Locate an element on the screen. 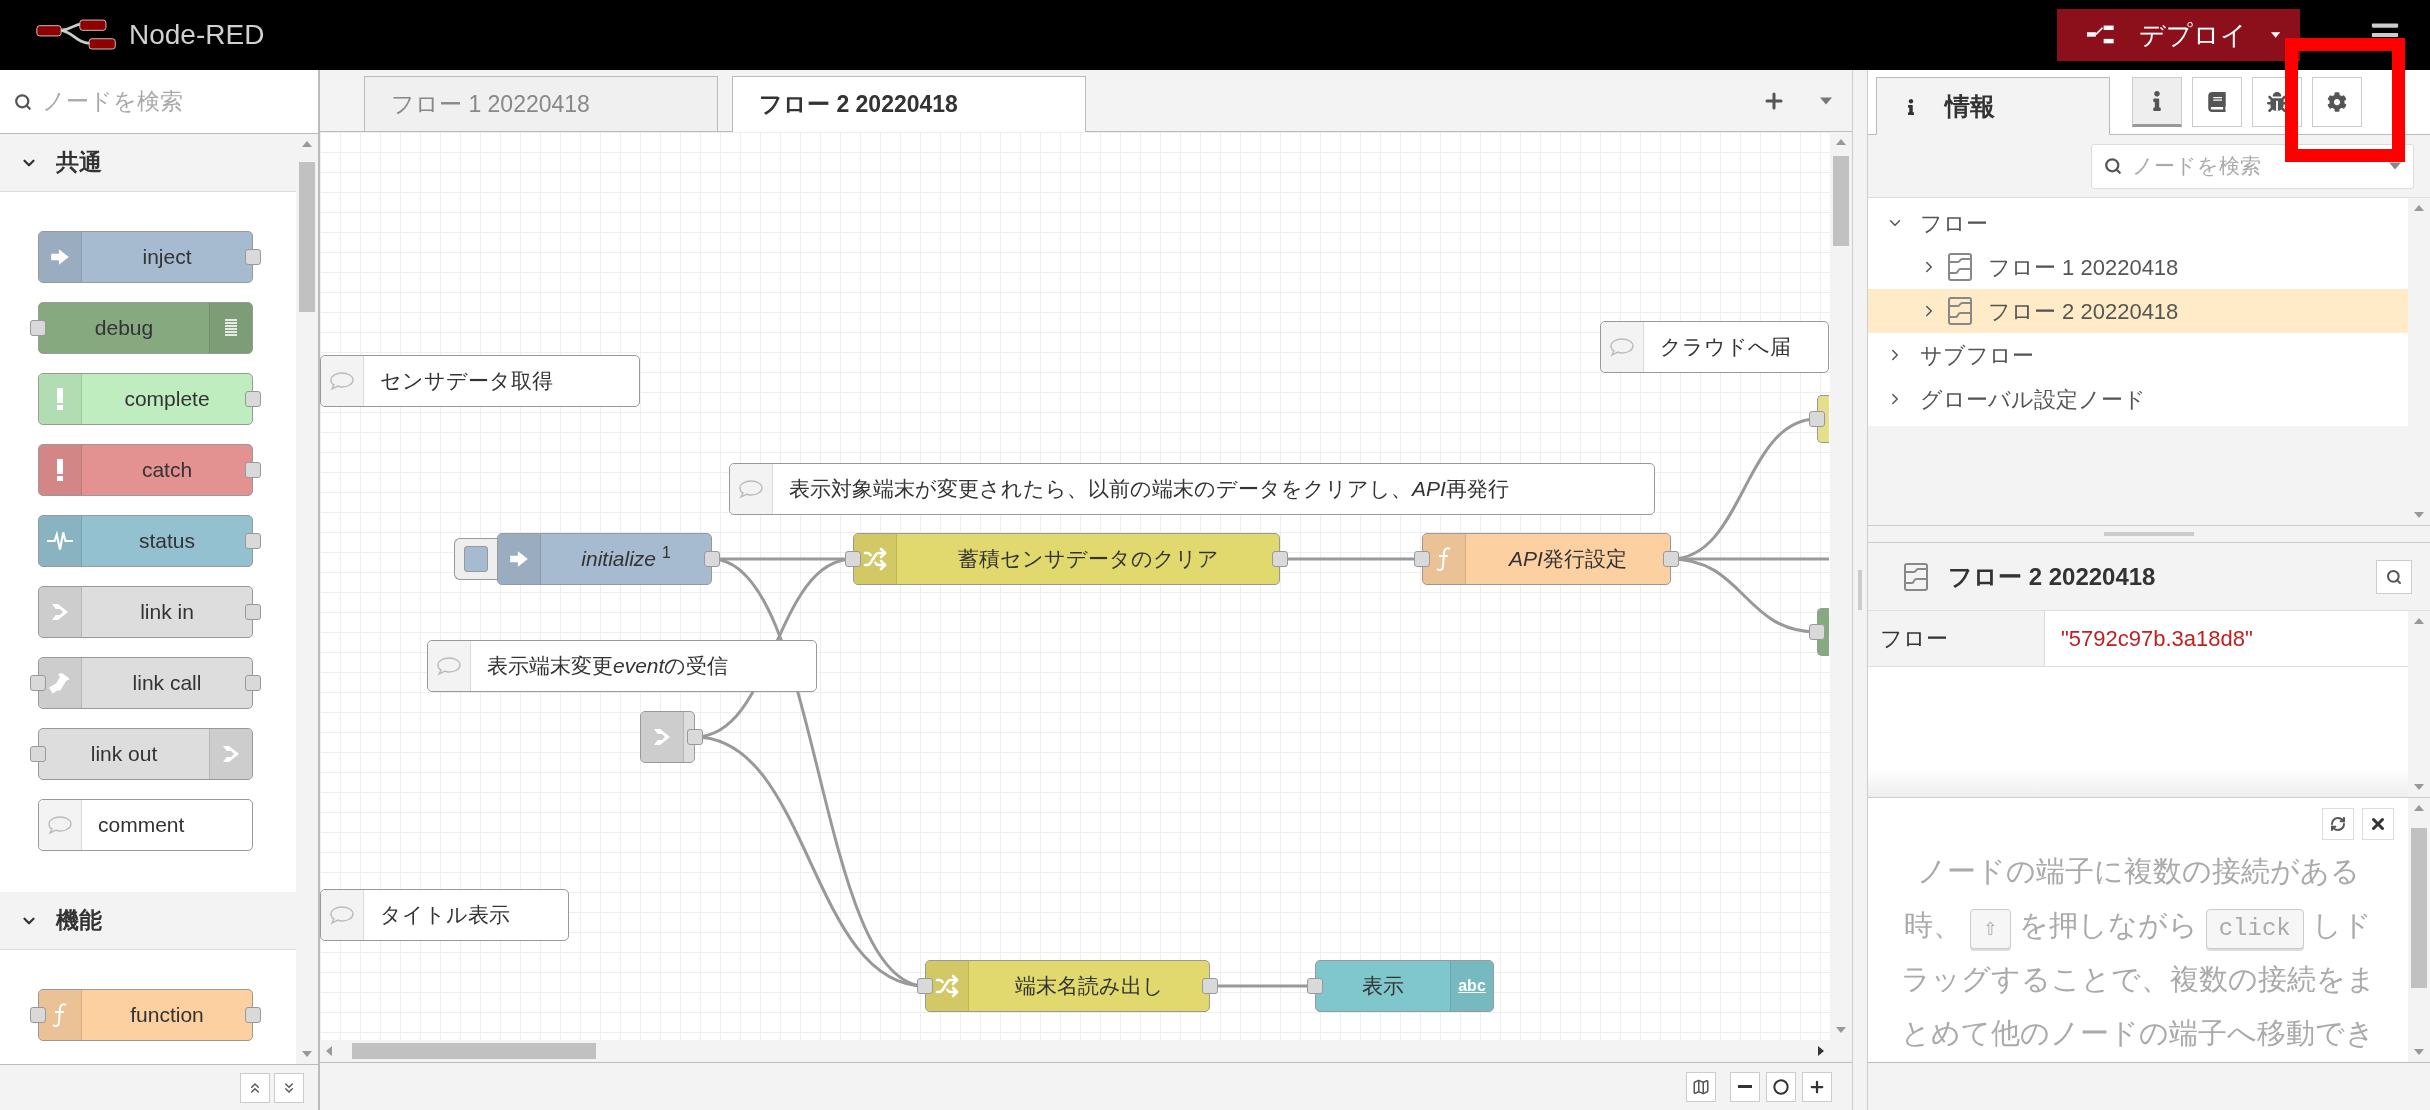 The image size is (2430, 1110). comment-node: 表示対象端末が変更されたら、以前の端末のデータをクリアし、API再発行 is located at coordinates (1192, 489).